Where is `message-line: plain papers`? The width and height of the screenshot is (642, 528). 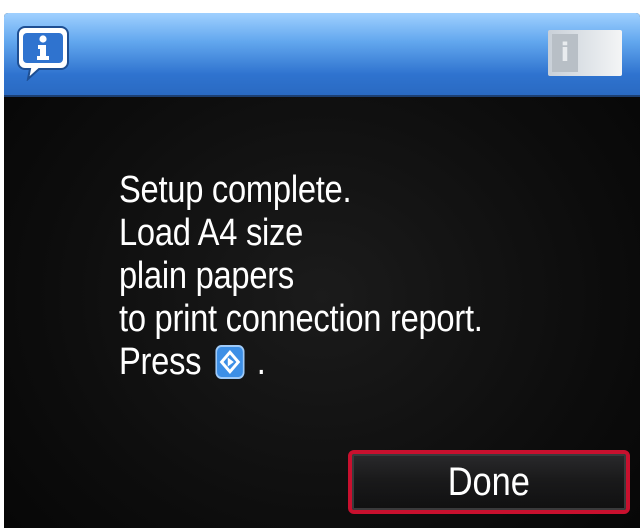 message-line: plain papers is located at coordinates (206, 276).